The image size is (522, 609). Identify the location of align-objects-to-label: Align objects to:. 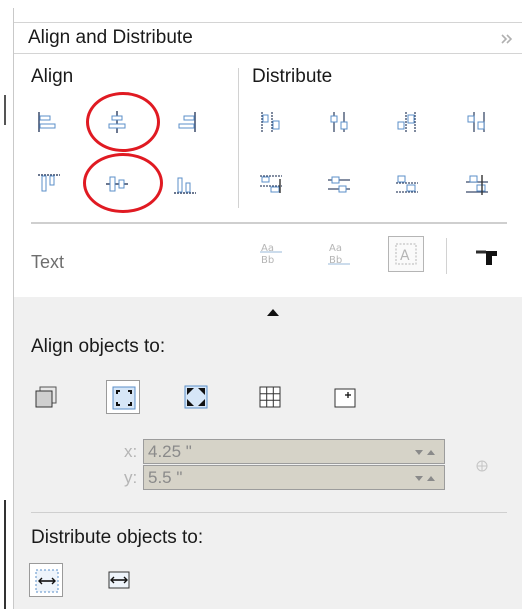
(98, 346).